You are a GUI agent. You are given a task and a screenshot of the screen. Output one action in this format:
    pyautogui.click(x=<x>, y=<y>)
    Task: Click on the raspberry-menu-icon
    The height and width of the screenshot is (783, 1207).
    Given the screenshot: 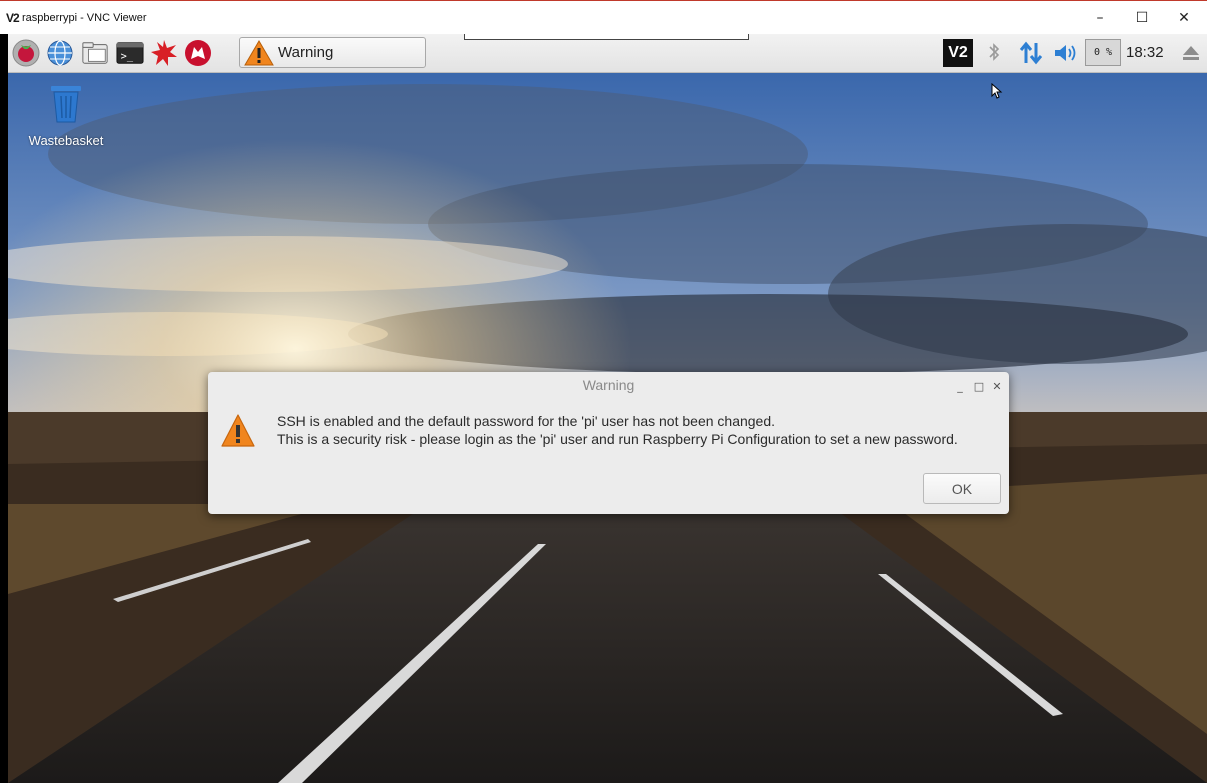 What is the action you would take?
    pyautogui.click(x=26, y=53)
    